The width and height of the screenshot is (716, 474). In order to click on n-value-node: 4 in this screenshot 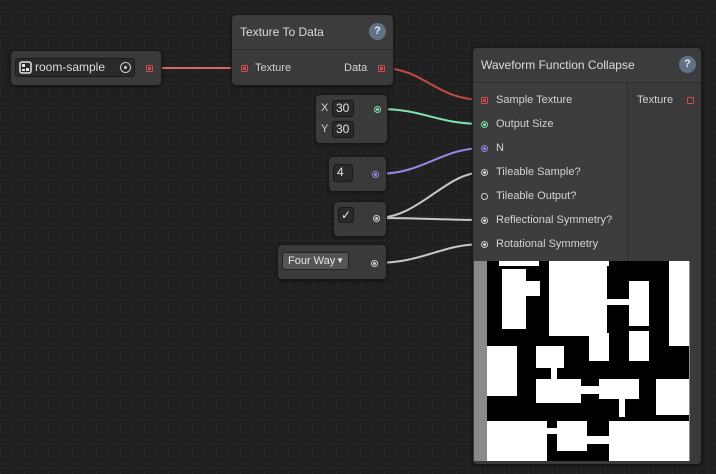, I will do `click(357, 174)`.